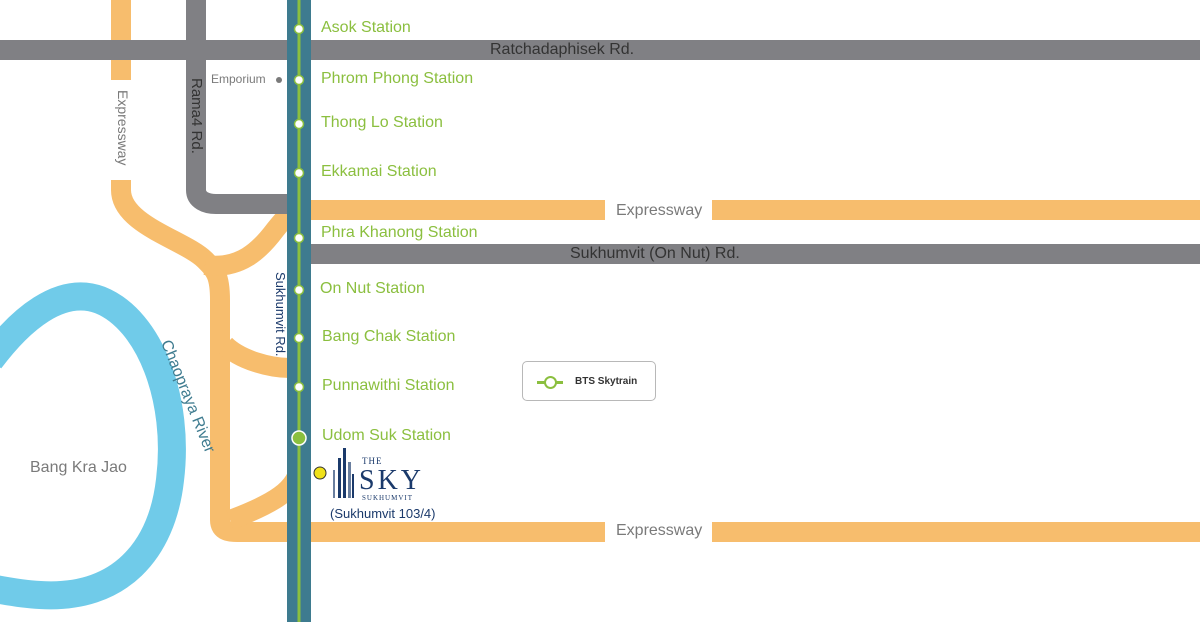 Image resolution: width=1200 pixels, height=622 pixels. I want to click on station-dot-ekkamai, so click(299, 173).